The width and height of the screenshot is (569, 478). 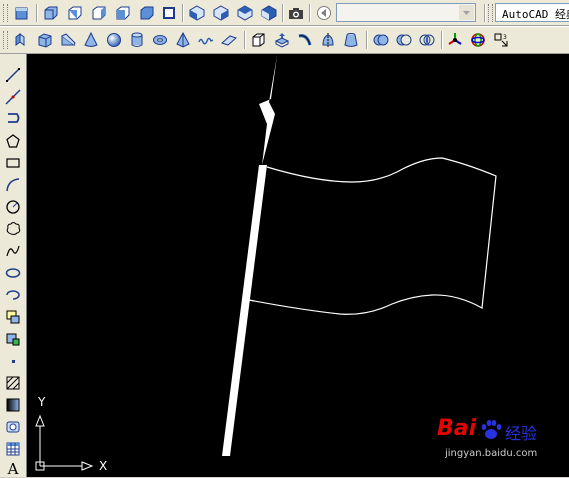 What do you see at coordinates (296, 13) in the screenshot?
I see `camera-icon` at bounding box center [296, 13].